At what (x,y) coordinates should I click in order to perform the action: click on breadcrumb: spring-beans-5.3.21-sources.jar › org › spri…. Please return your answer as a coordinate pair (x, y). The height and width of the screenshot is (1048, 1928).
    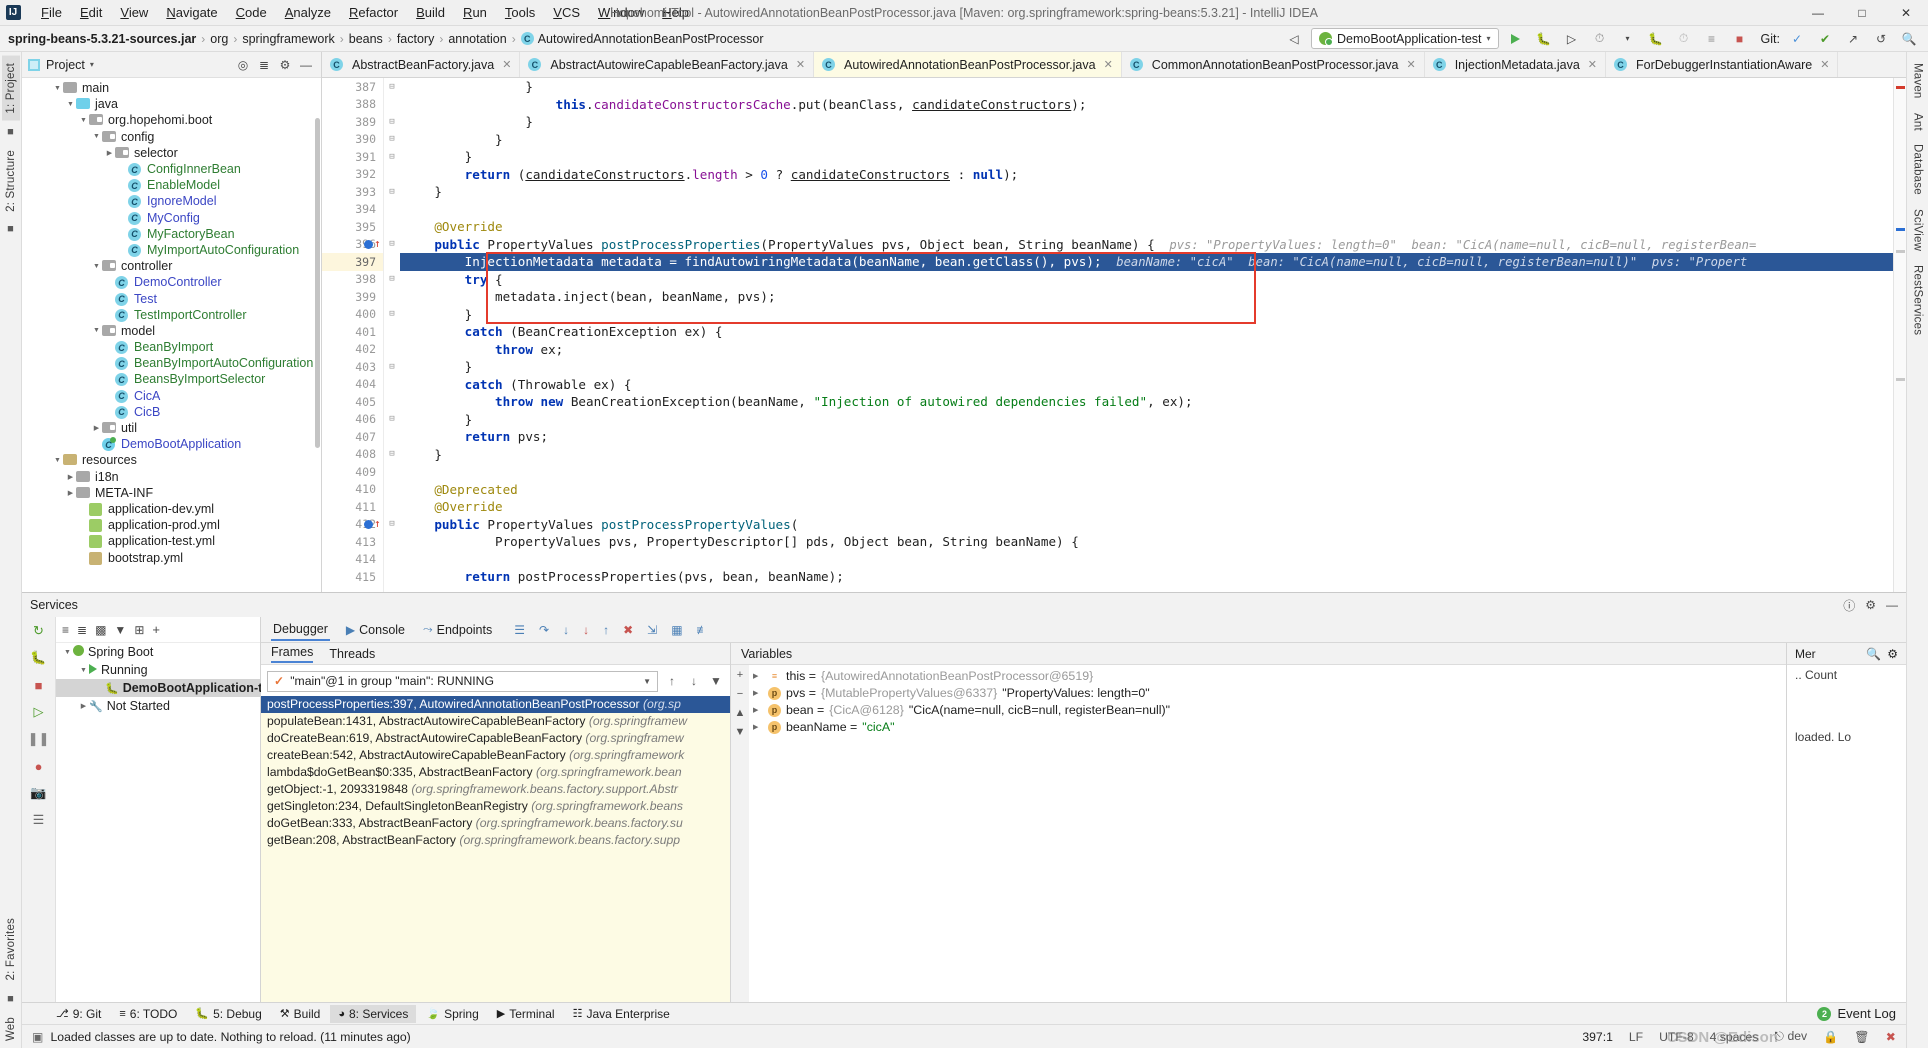
    Looking at the image, I should click on (386, 39).